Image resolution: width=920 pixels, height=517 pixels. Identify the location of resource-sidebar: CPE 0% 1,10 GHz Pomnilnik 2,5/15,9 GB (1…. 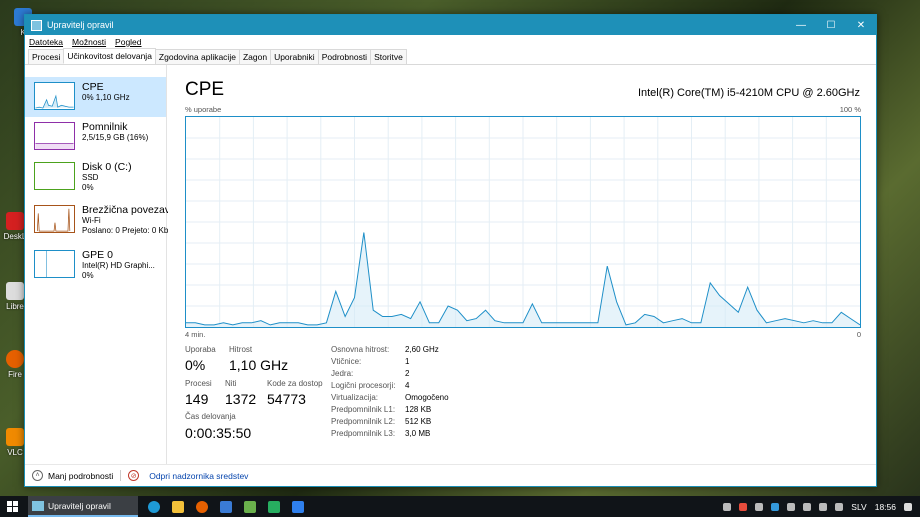
(96, 264).